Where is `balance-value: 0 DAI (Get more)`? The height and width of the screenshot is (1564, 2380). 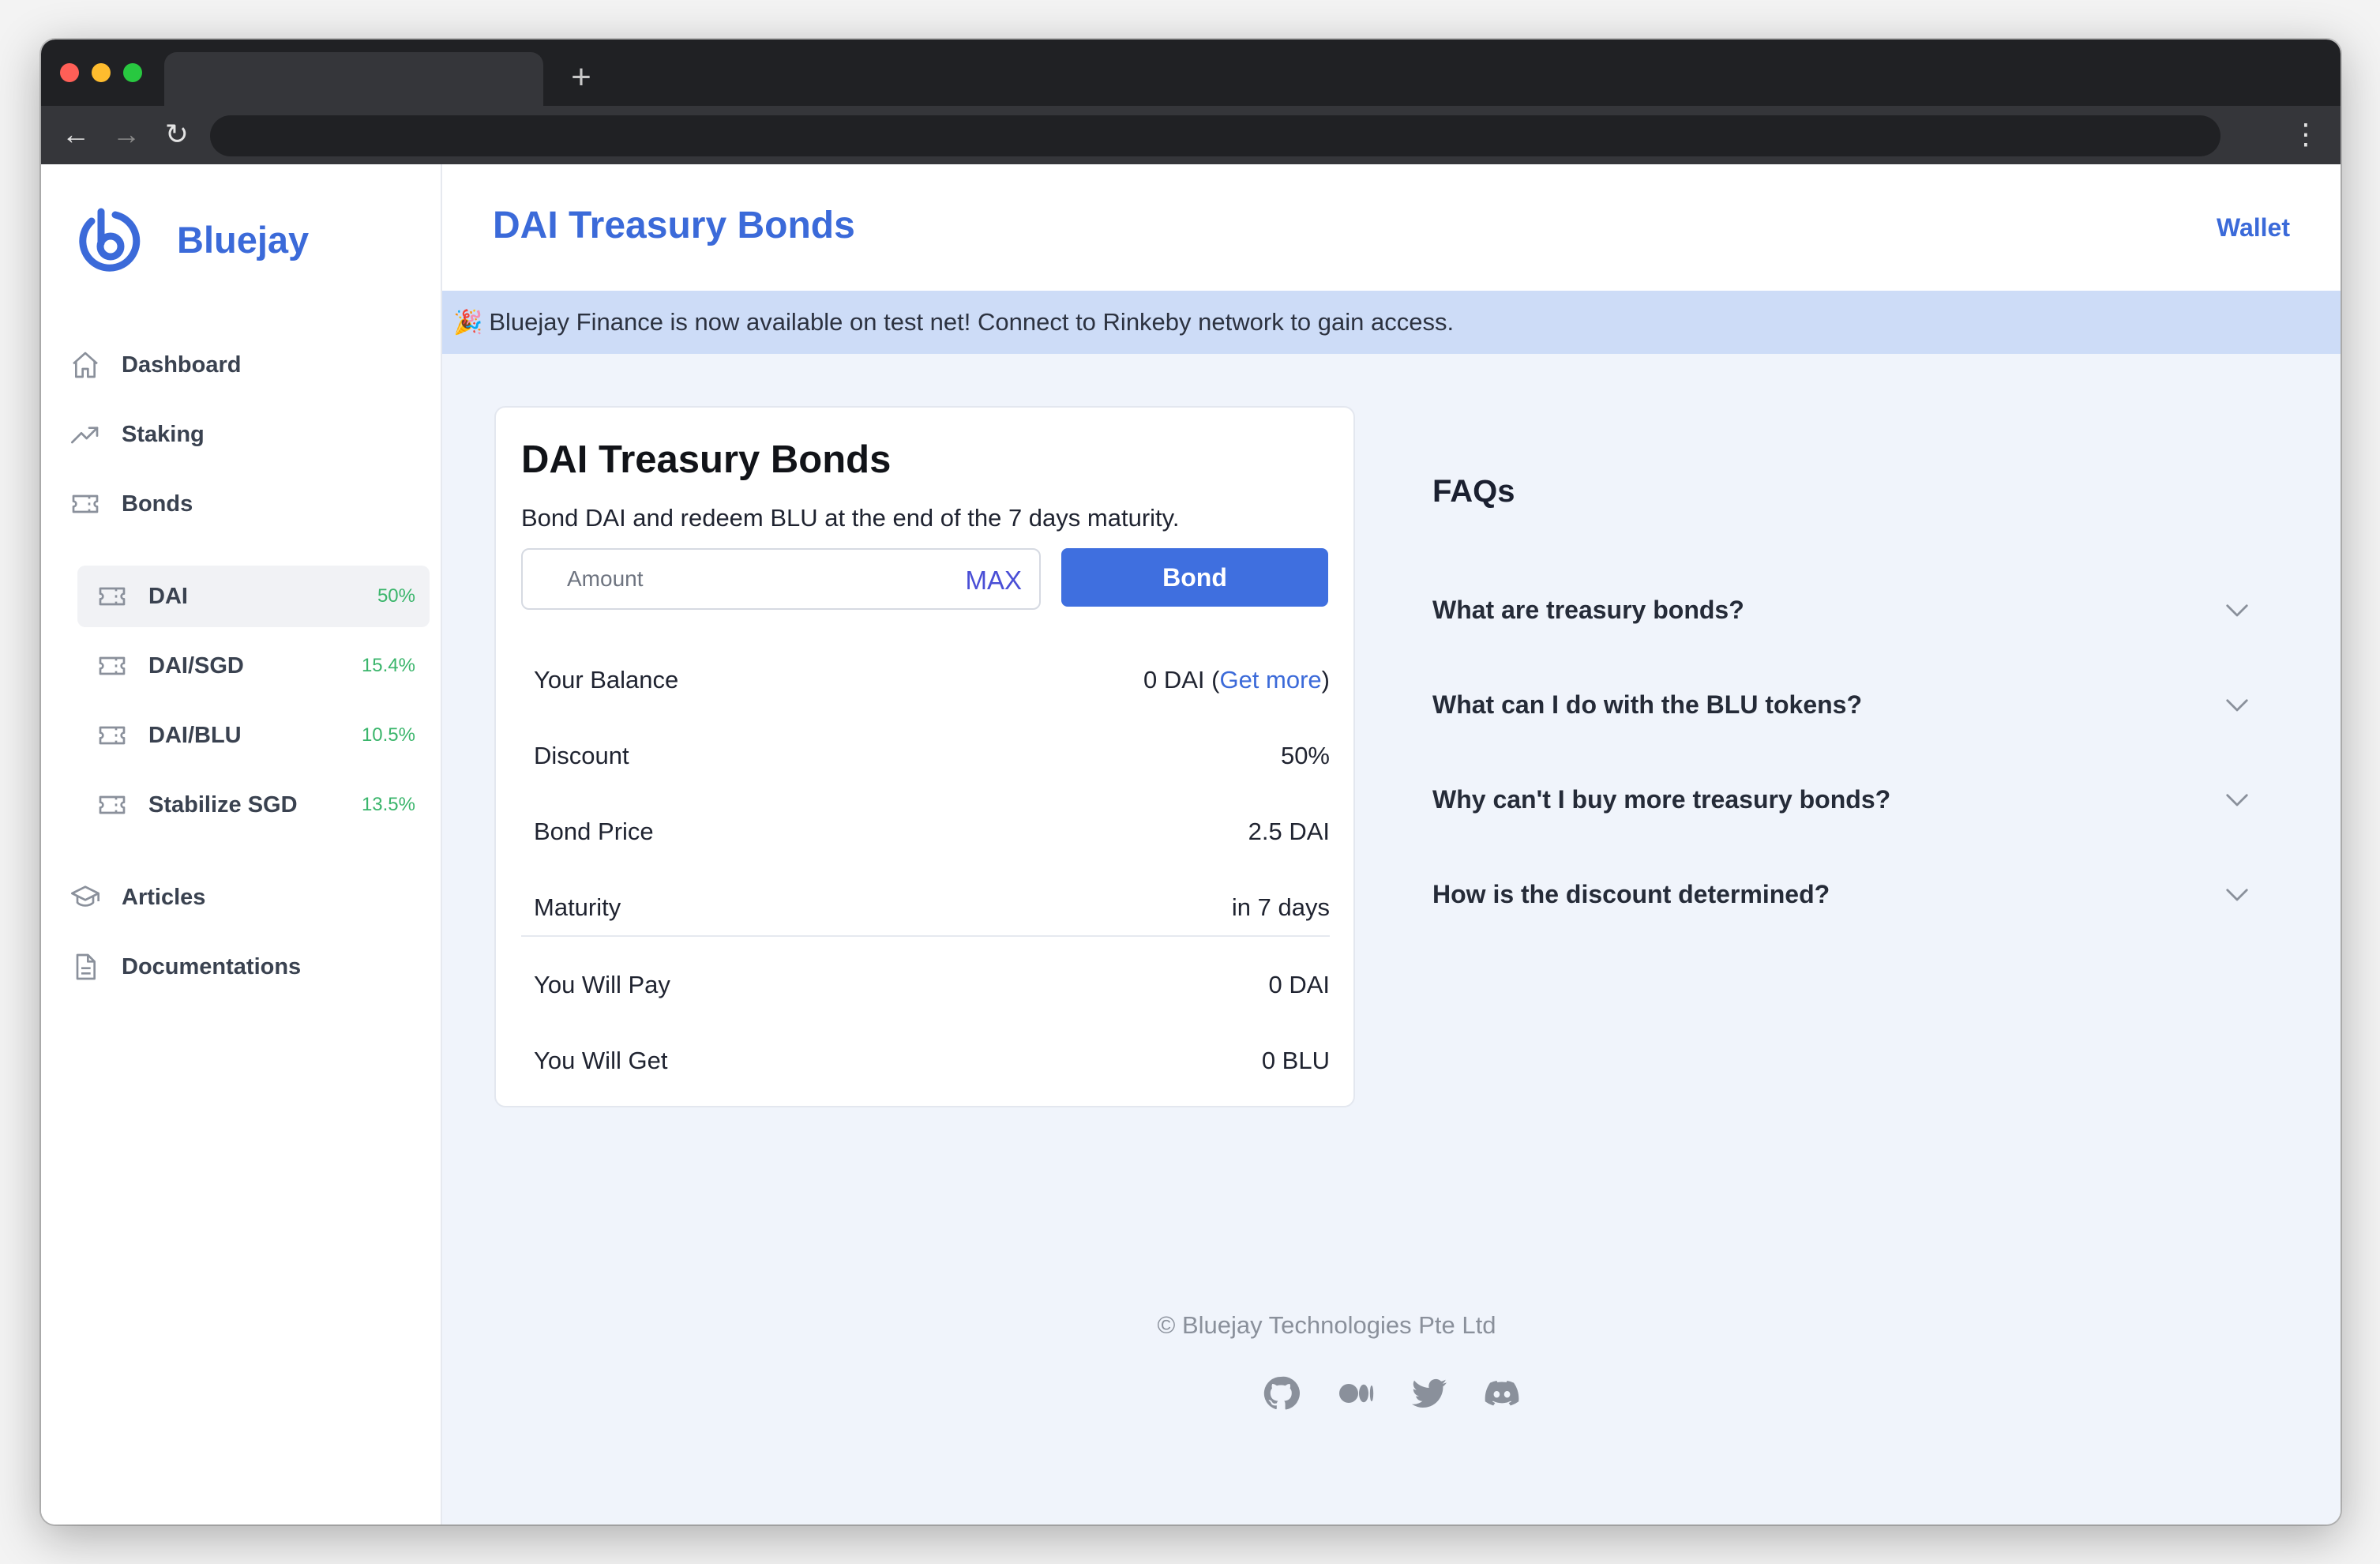
balance-value: 0 DAI (Get more) is located at coordinates (1236, 680).